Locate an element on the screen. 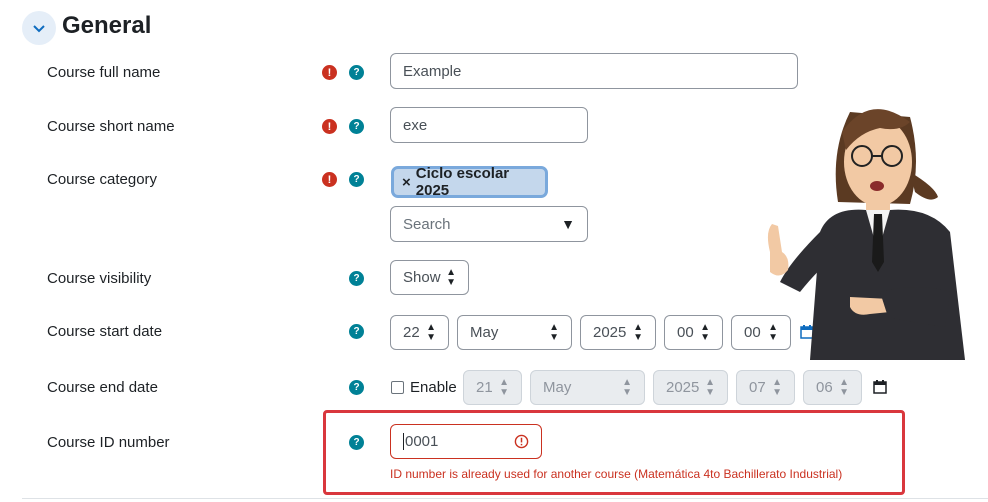 The image size is (988, 502). visibility-label: Course visibility is located at coordinates (99, 278).